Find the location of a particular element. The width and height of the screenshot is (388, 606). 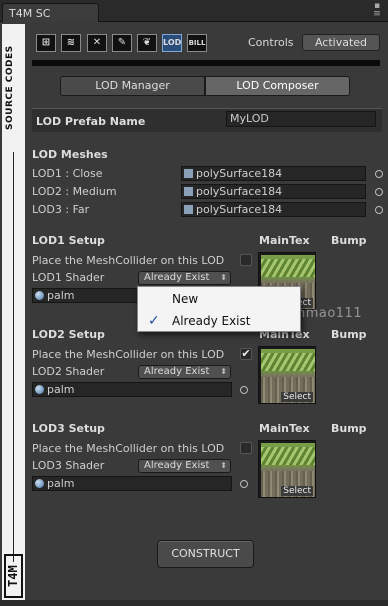

lod1-setup-title: LOD1 Setup is located at coordinates (68, 240).